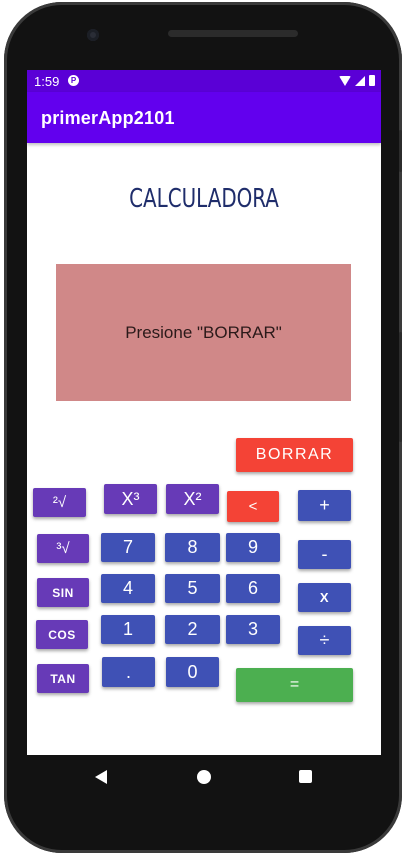 The height and width of the screenshot is (855, 406). I want to click on digit-9-button: 9, so click(253, 547).